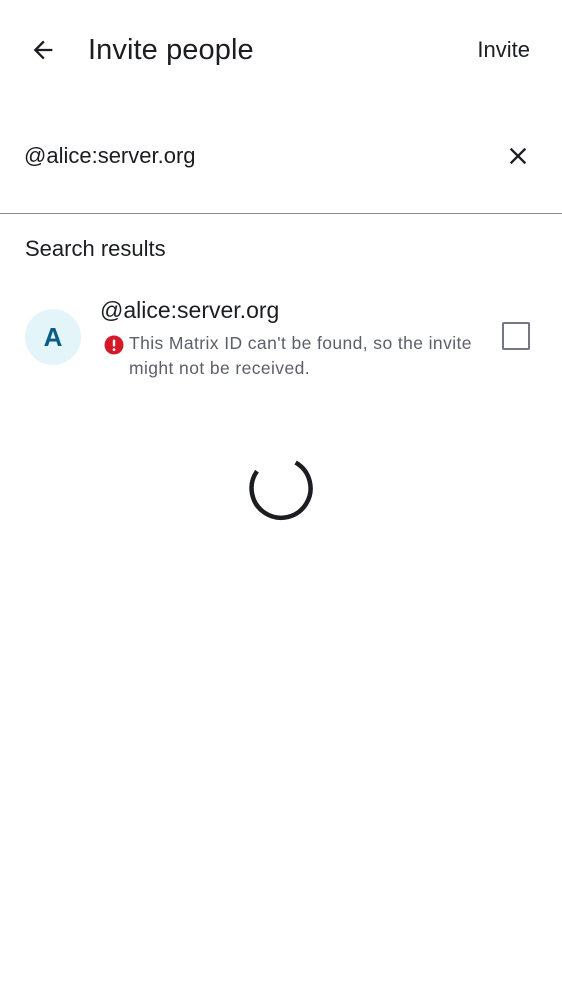 This screenshot has width=562, height=1000. I want to click on clear-search-button, so click(518, 156).